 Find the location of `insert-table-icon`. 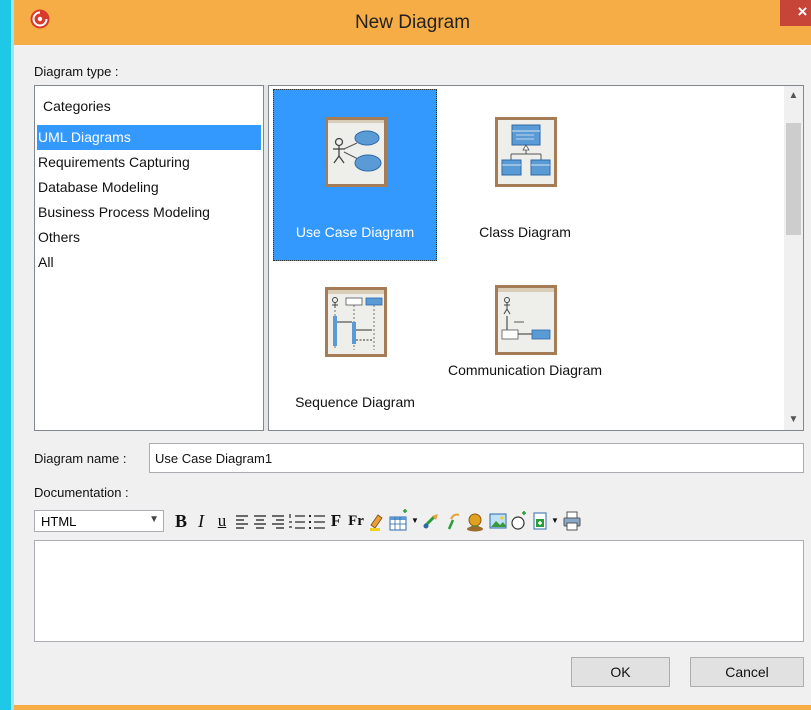

insert-table-icon is located at coordinates (399, 521).